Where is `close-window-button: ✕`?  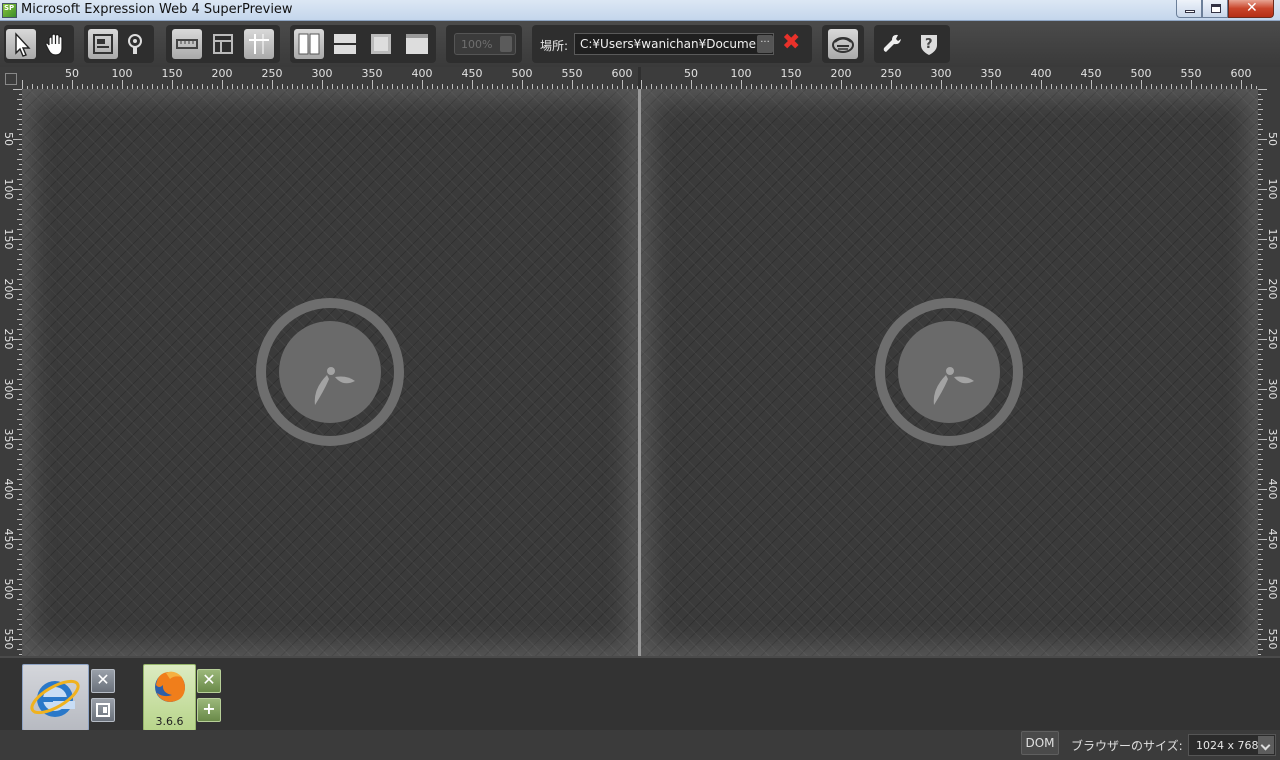
close-window-button: ✕ is located at coordinates (1251, 9).